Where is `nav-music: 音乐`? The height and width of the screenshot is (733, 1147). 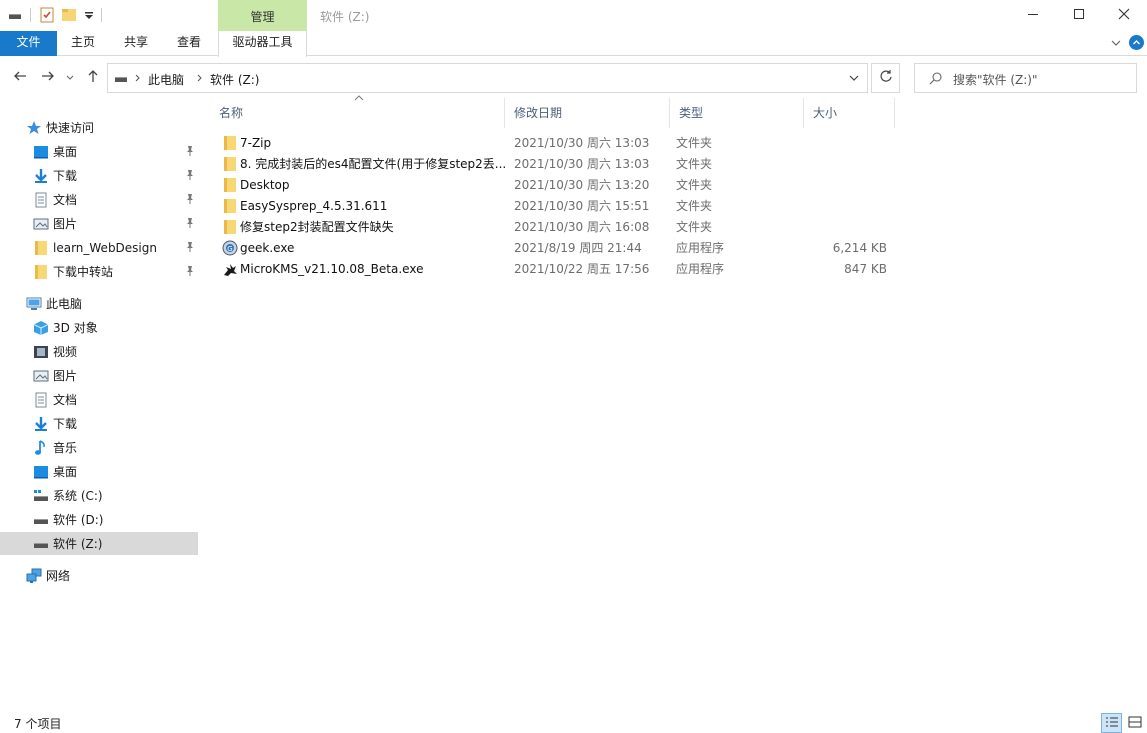 nav-music: 音乐 is located at coordinates (99, 447).